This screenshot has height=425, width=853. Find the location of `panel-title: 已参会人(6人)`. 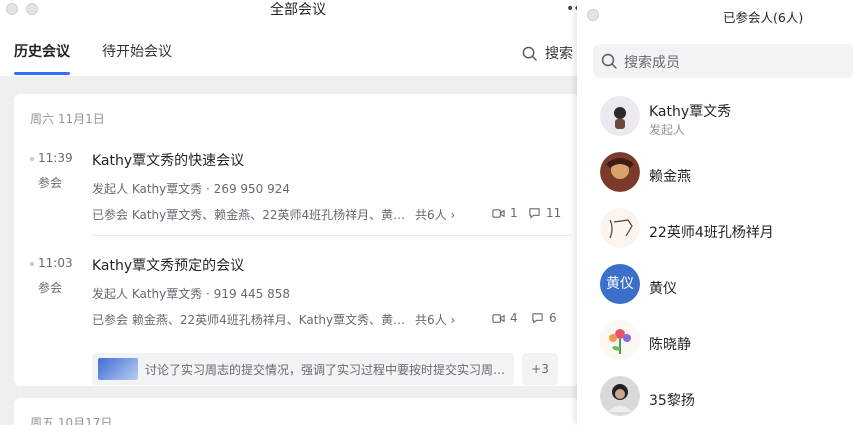

panel-title: 已参会人(6人) is located at coordinates (763, 17).